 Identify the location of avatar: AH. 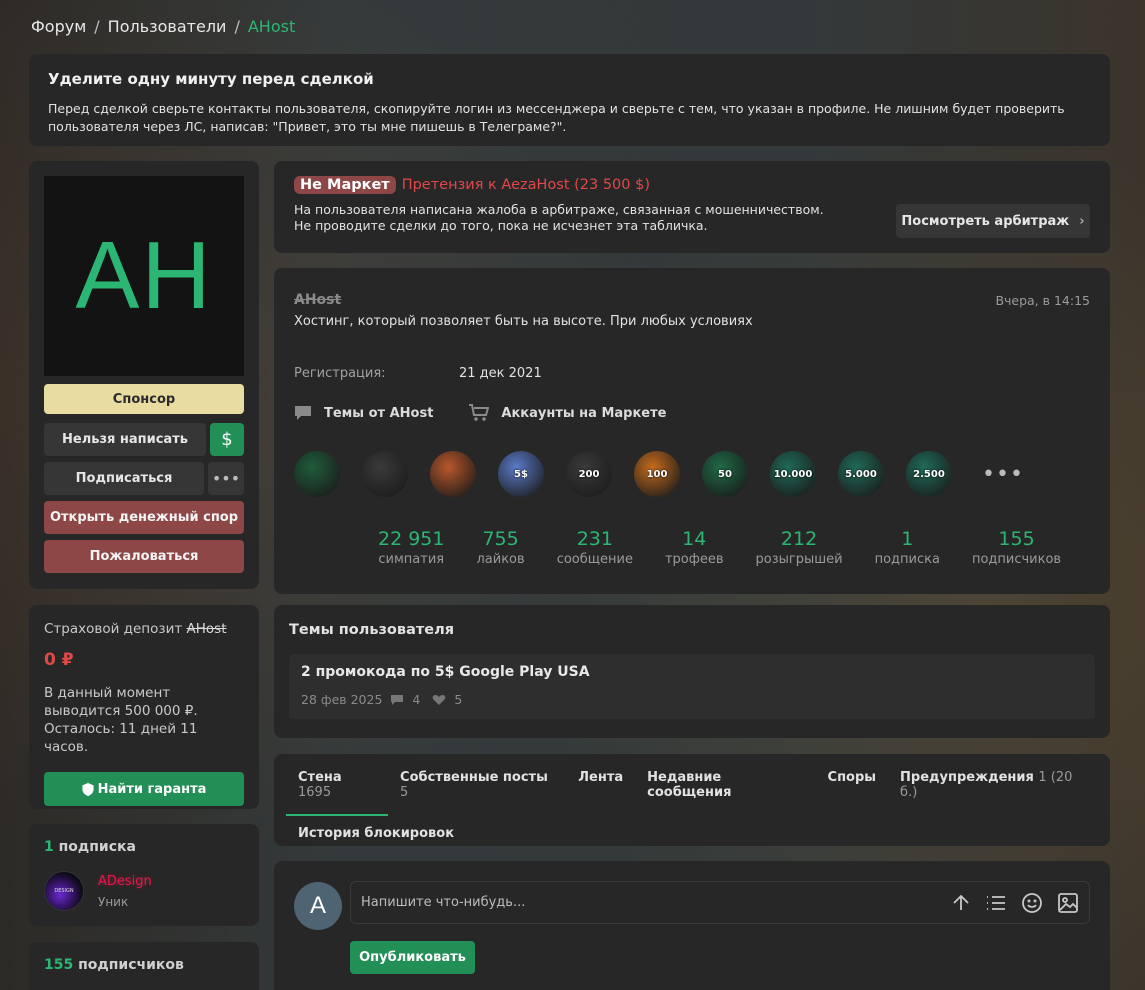
(144, 276).